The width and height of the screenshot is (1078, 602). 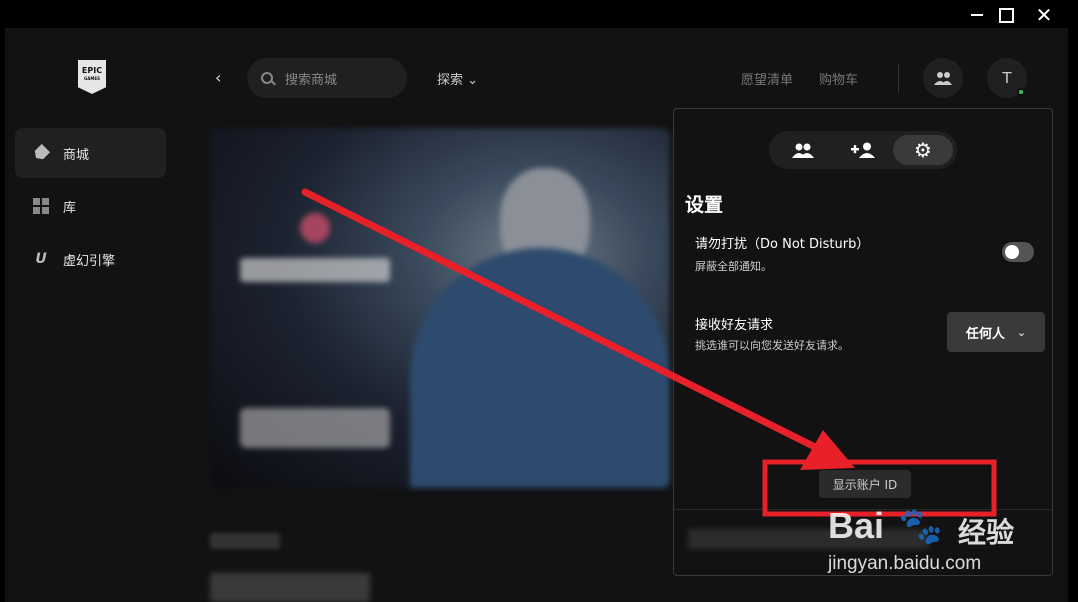 I want to click on friends-button, so click(x=943, y=78).